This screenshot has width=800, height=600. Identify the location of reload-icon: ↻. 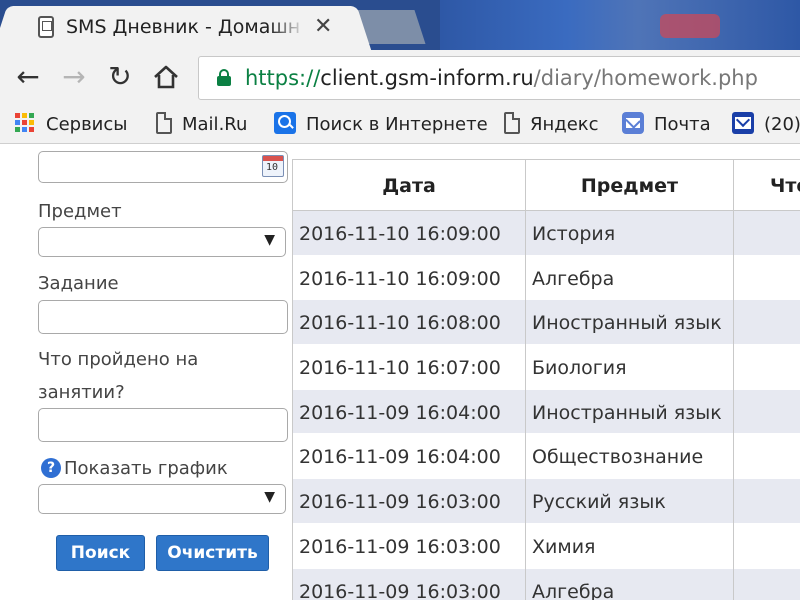
(120, 78).